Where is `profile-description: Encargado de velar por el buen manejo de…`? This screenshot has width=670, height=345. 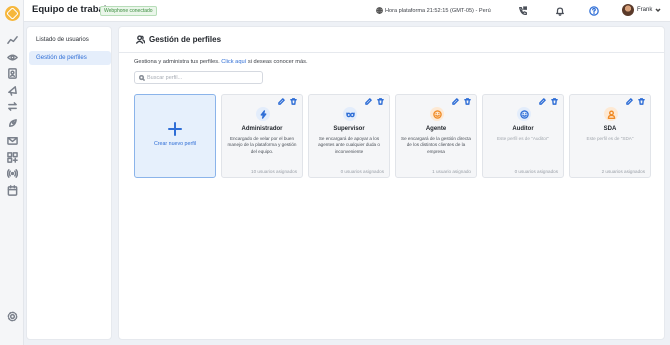 profile-description: Encargado de velar por el buen manejo de… is located at coordinates (262, 145).